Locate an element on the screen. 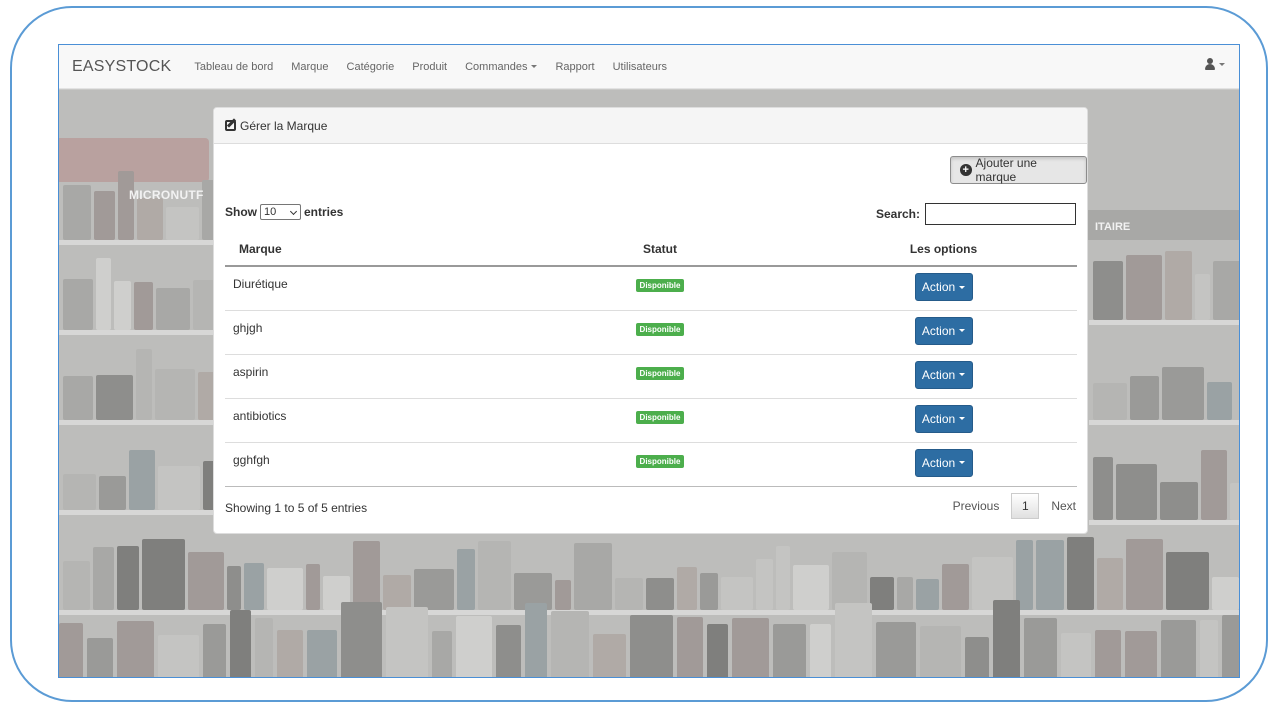 The width and height of the screenshot is (1278, 708). column-header-options: Les options is located at coordinates (943, 249).